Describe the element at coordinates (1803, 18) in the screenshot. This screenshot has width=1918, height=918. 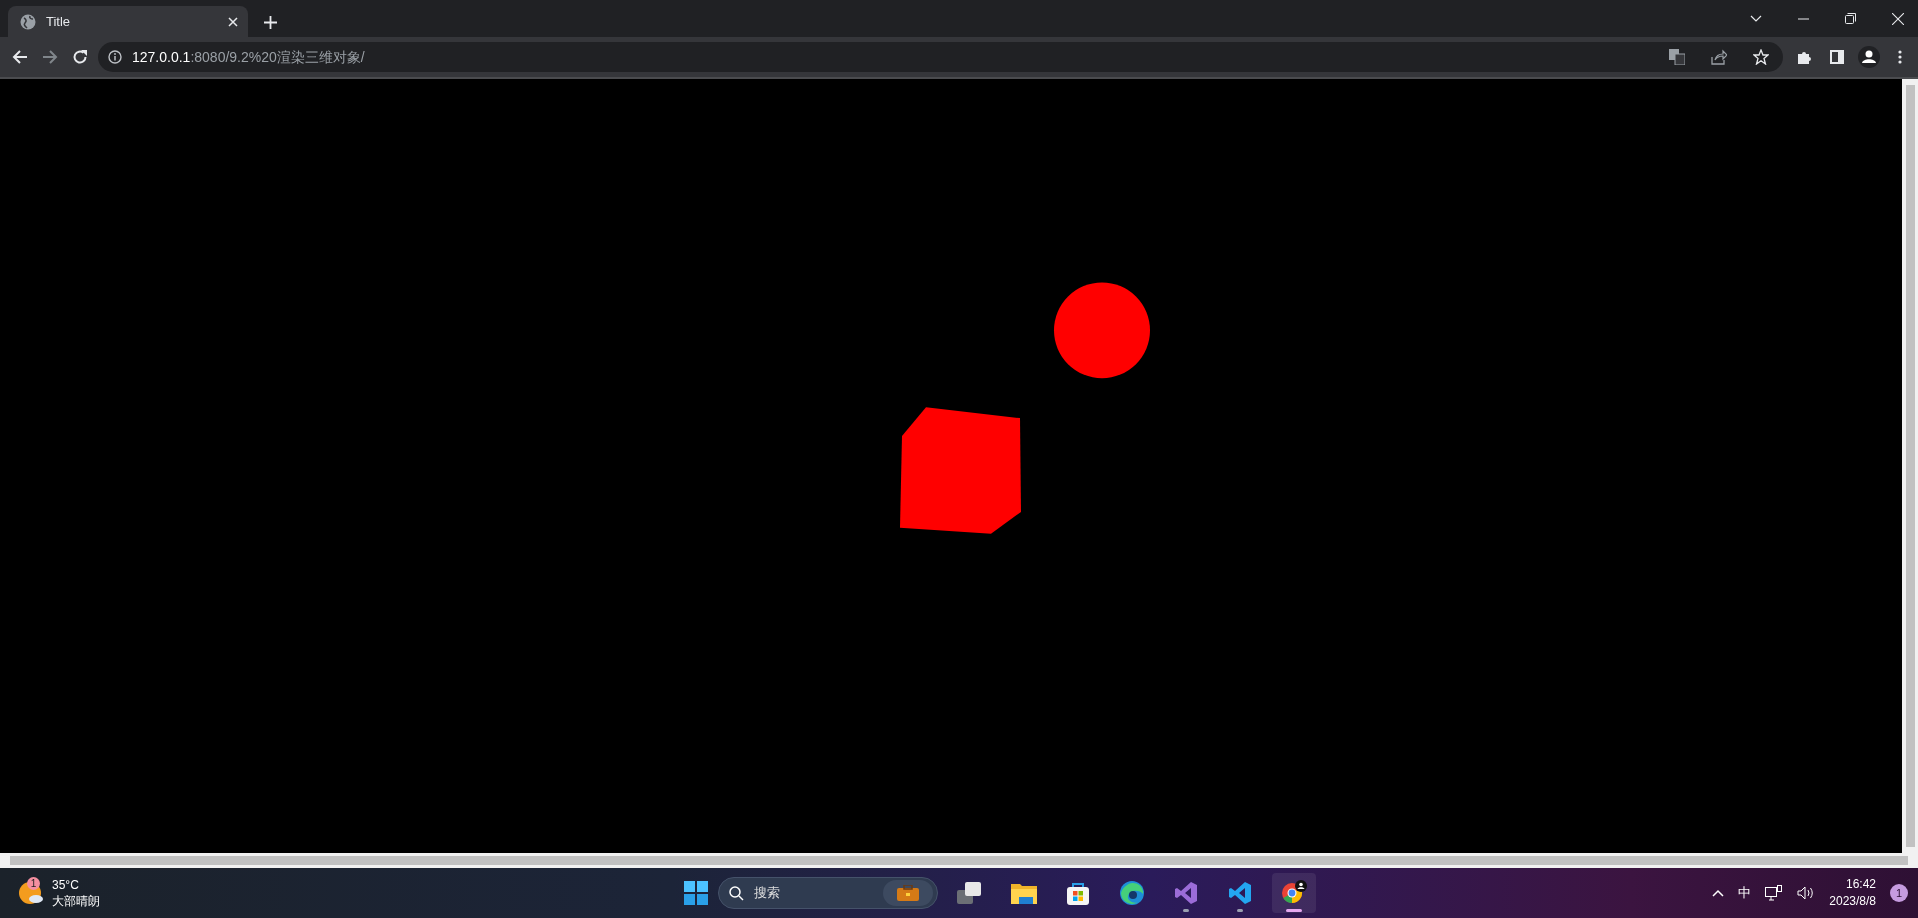
I see `minimize-icon` at that location.